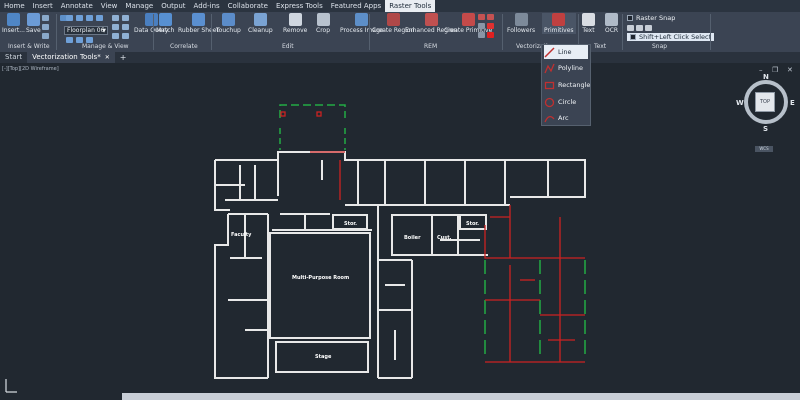  Describe the element at coordinates (248, 6) in the screenshot. I see `menu-collaborate: Collaborate` at that location.